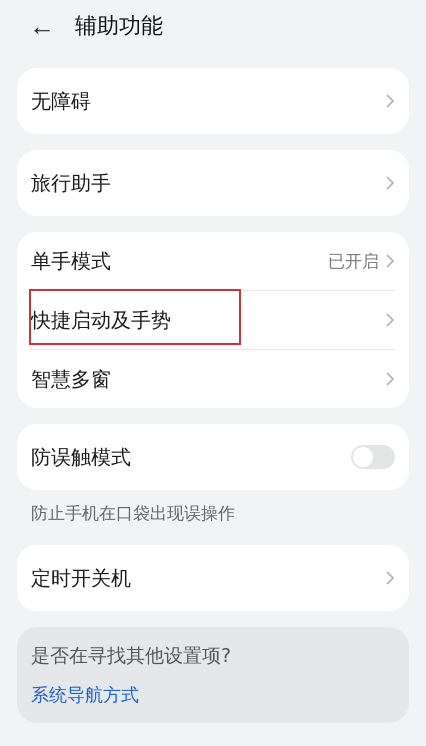 The width and height of the screenshot is (426, 746). I want to click on item-label: 旅行助手, so click(71, 183).